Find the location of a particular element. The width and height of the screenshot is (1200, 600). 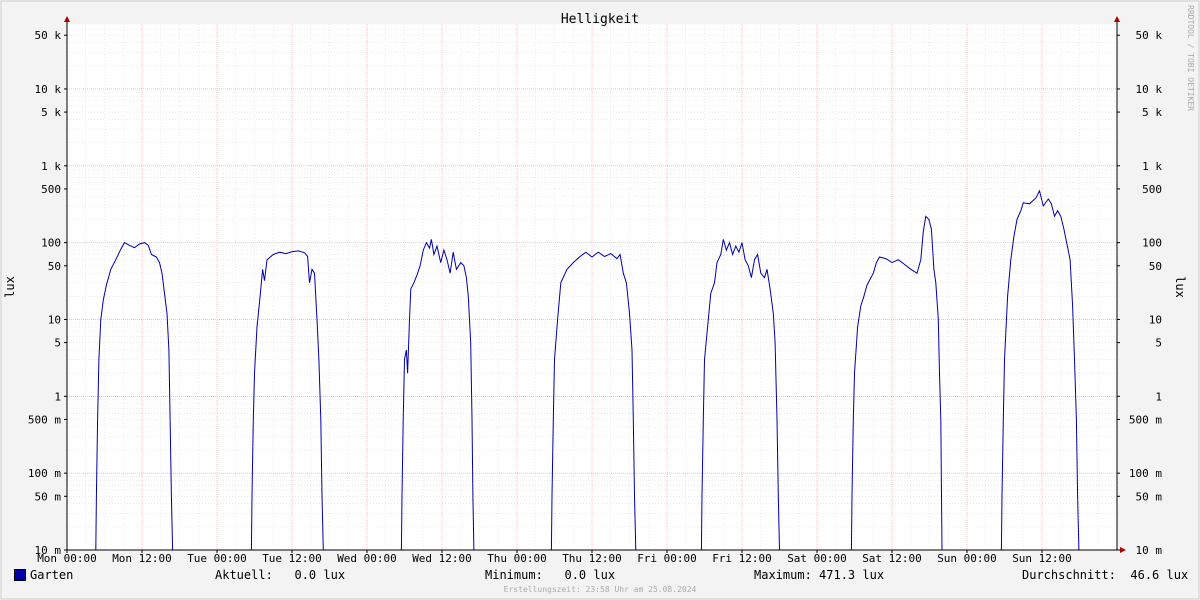

y-tick-label-right: 10 is located at coordinates (1155, 319).